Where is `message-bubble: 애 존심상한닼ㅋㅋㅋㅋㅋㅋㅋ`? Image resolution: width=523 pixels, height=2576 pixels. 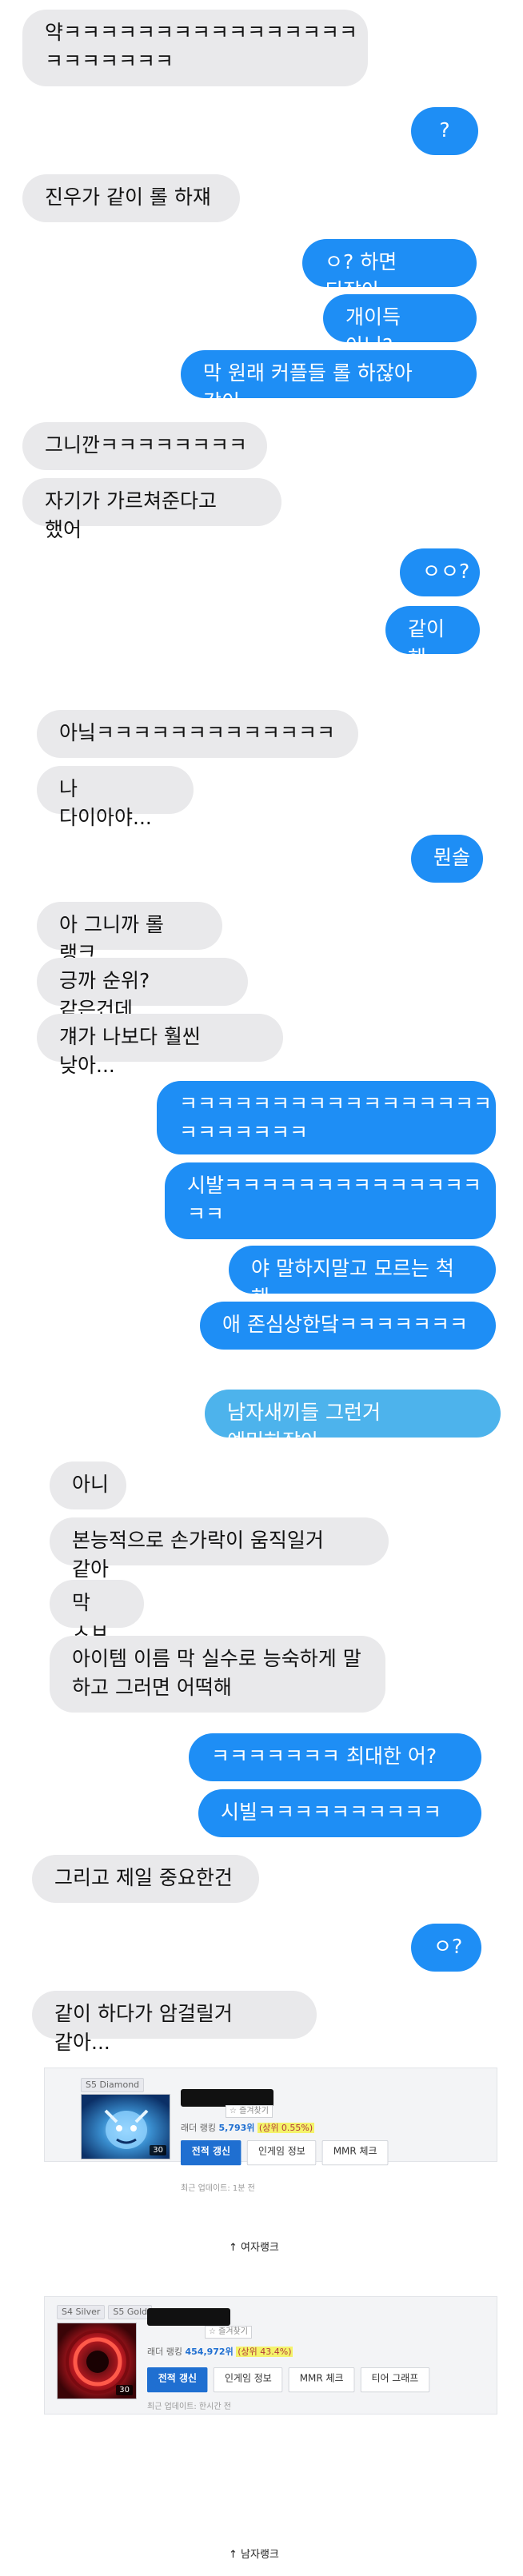 message-bubble: 애 존심상한닼ㅋㅋㅋㅋㅋㅋㅋ is located at coordinates (348, 1326).